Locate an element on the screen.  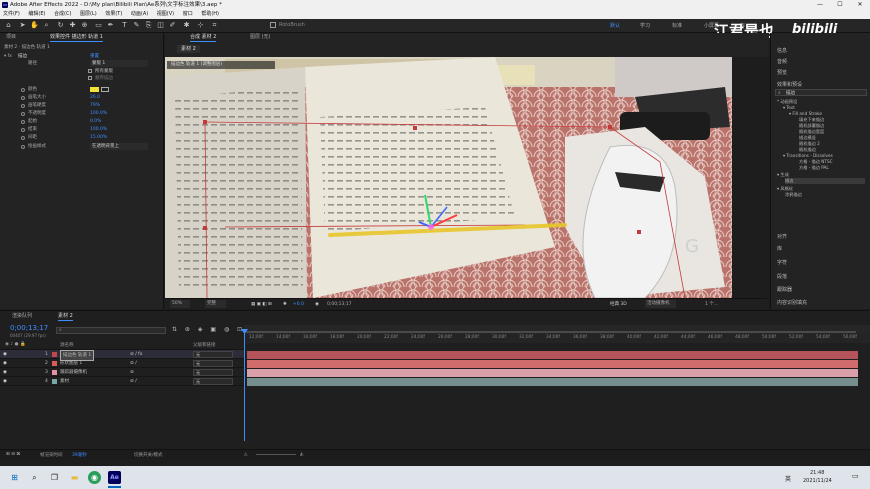
tab-composition: 合成 素材 2 is located at coordinates (203, 37).